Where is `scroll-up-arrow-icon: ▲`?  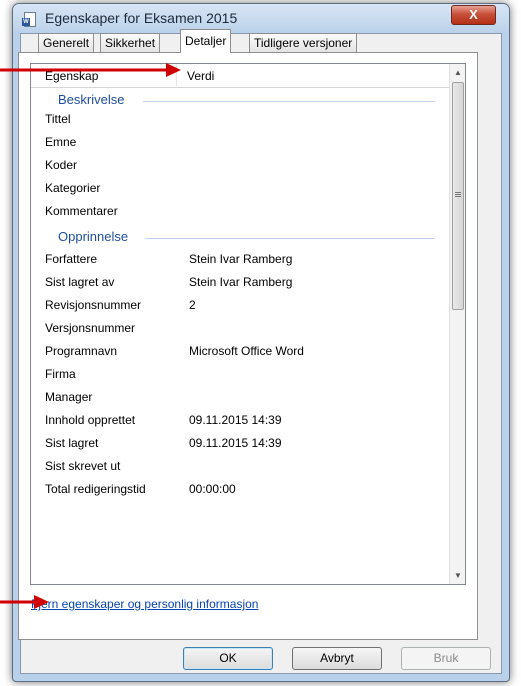 scroll-up-arrow-icon: ▲ is located at coordinates (457, 72).